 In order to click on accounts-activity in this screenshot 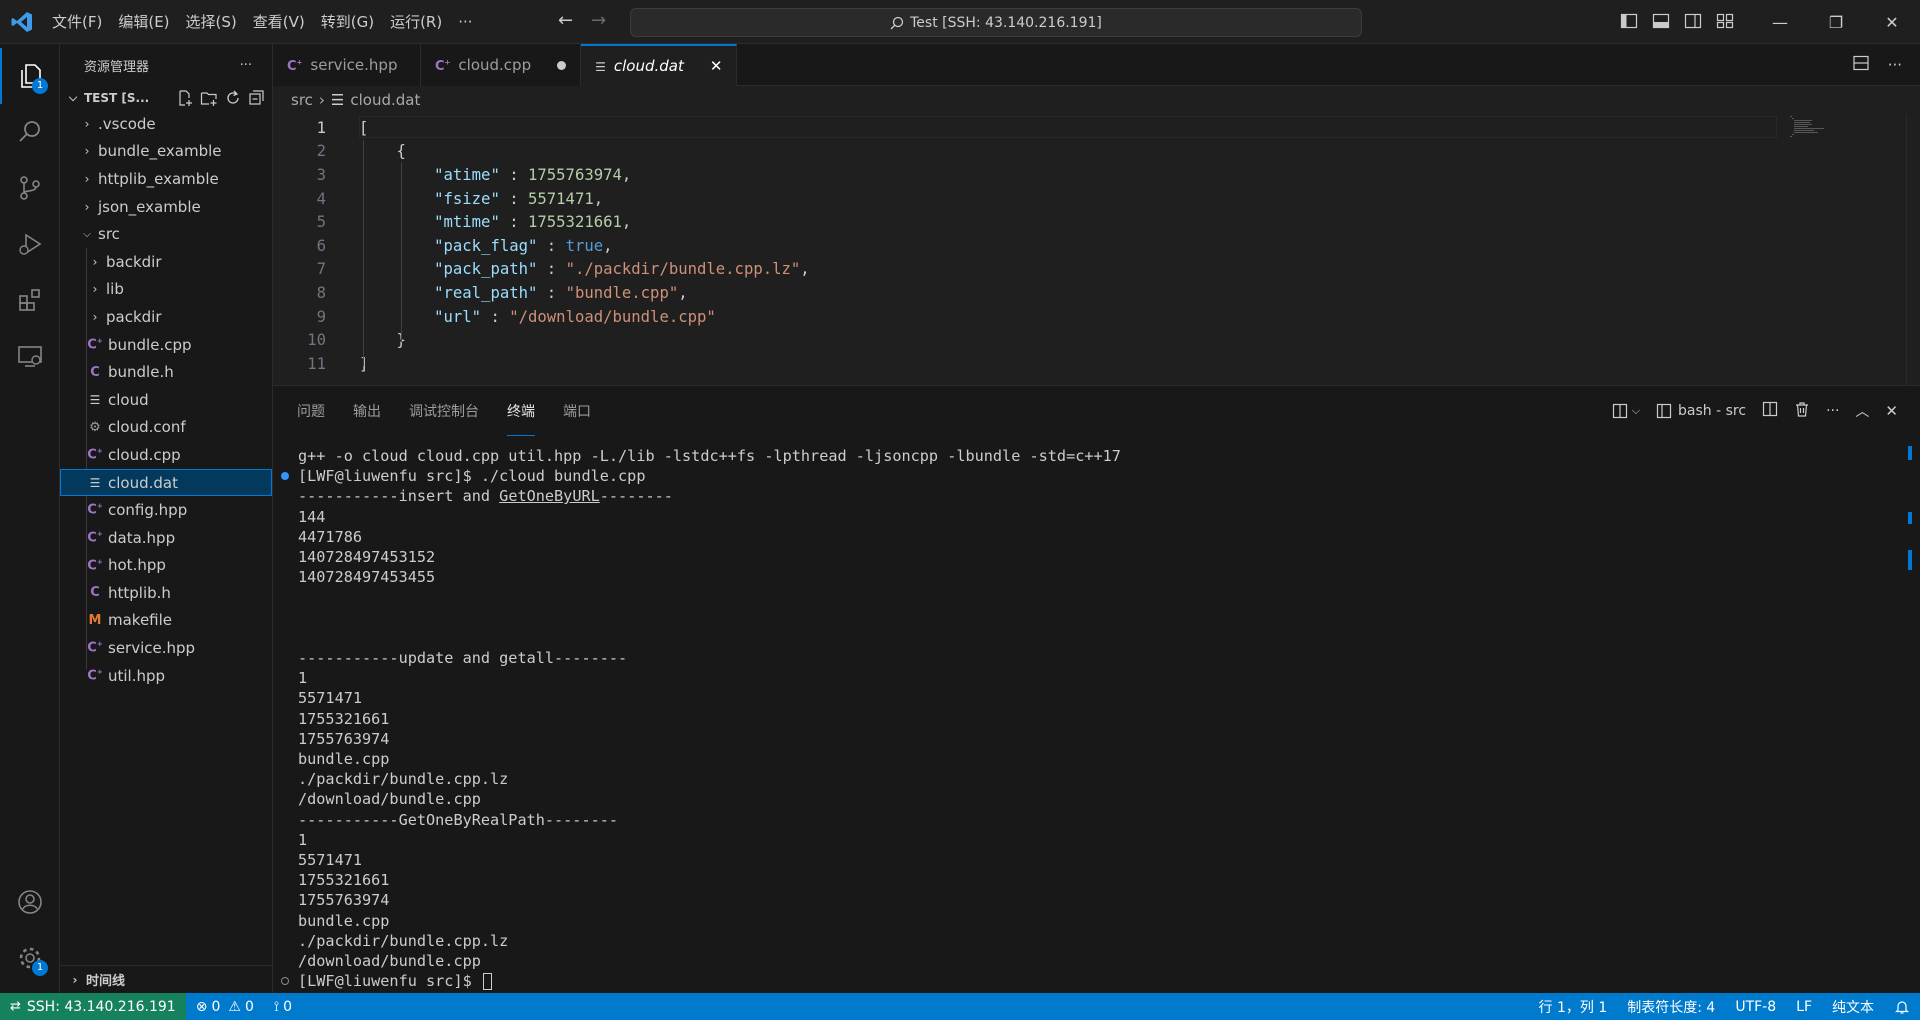, I will do `click(30, 902)`.